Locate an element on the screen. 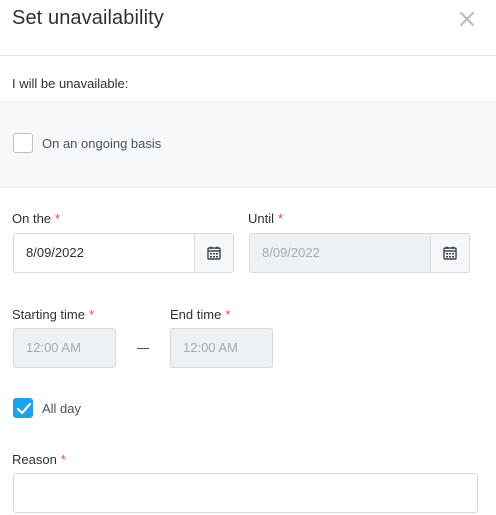 The image size is (496, 515). on-the-label: On the * is located at coordinates (36, 218).